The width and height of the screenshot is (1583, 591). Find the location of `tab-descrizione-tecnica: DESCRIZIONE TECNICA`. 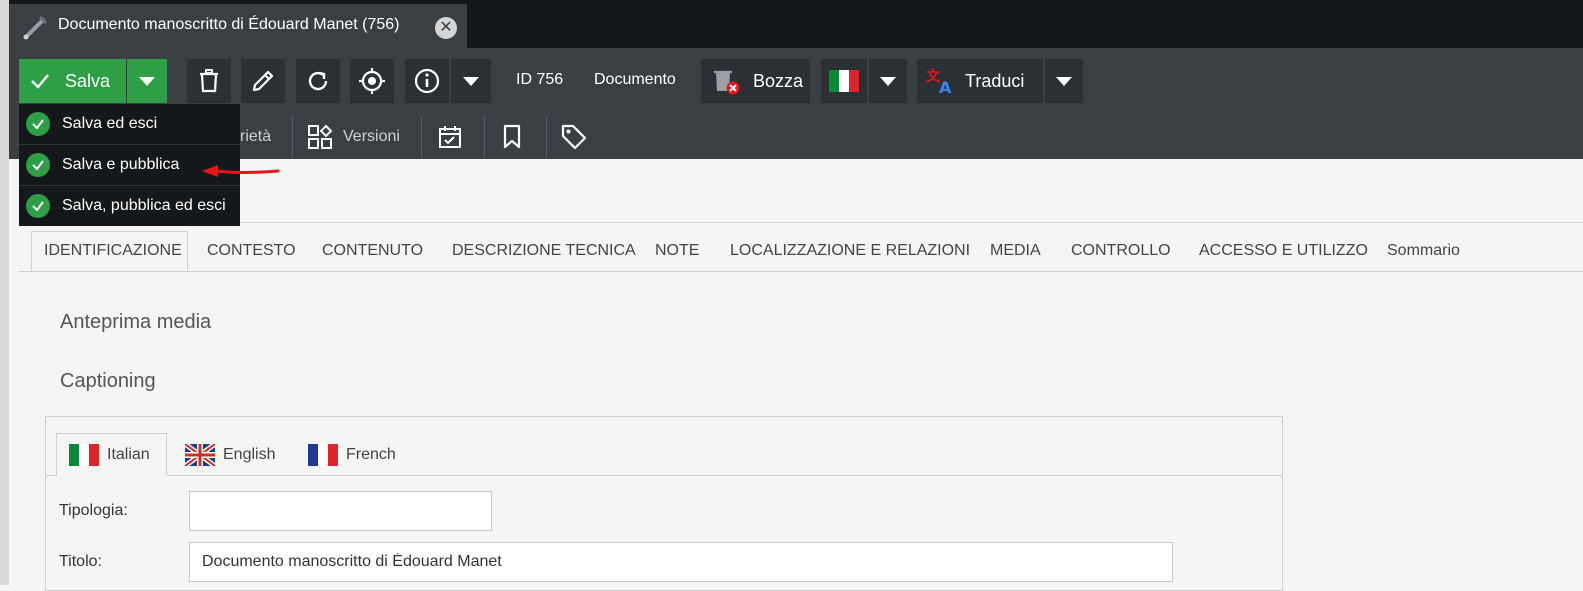

tab-descrizione-tecnica: DESCRIZIONE TECNICA is located at coordinates (544, 250).